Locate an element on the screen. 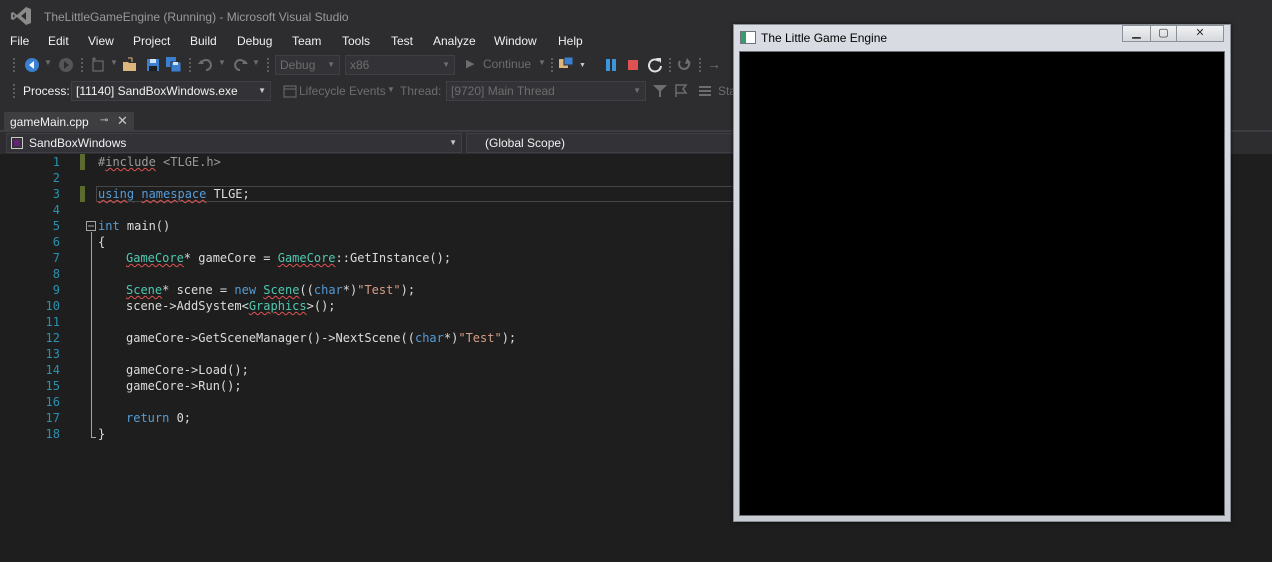 The height and width of the screenshot is (562, 1272). redo-icon is located at coordinates (240, 65).